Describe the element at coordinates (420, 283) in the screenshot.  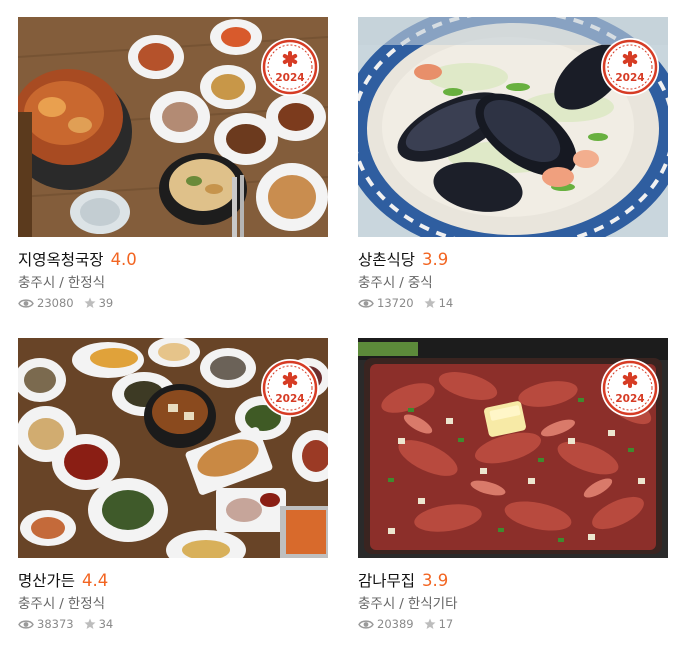
I see `restaurant-category: 중식` at that location.